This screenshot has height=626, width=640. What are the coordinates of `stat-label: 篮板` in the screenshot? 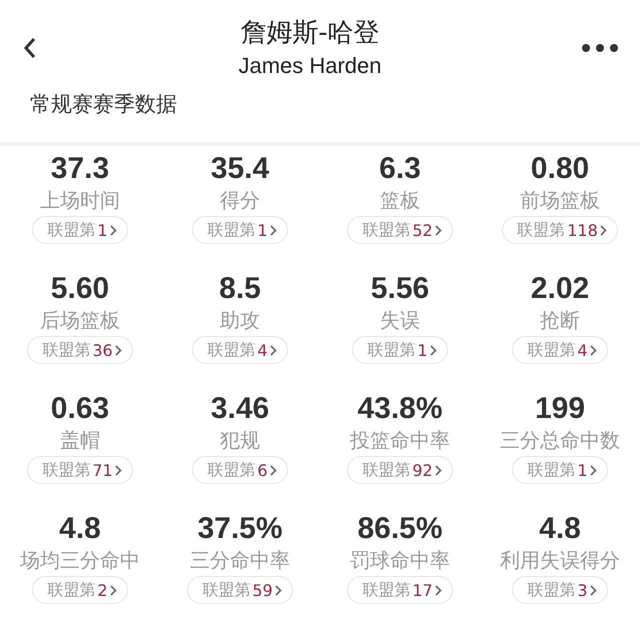 It's located at (400, 200).